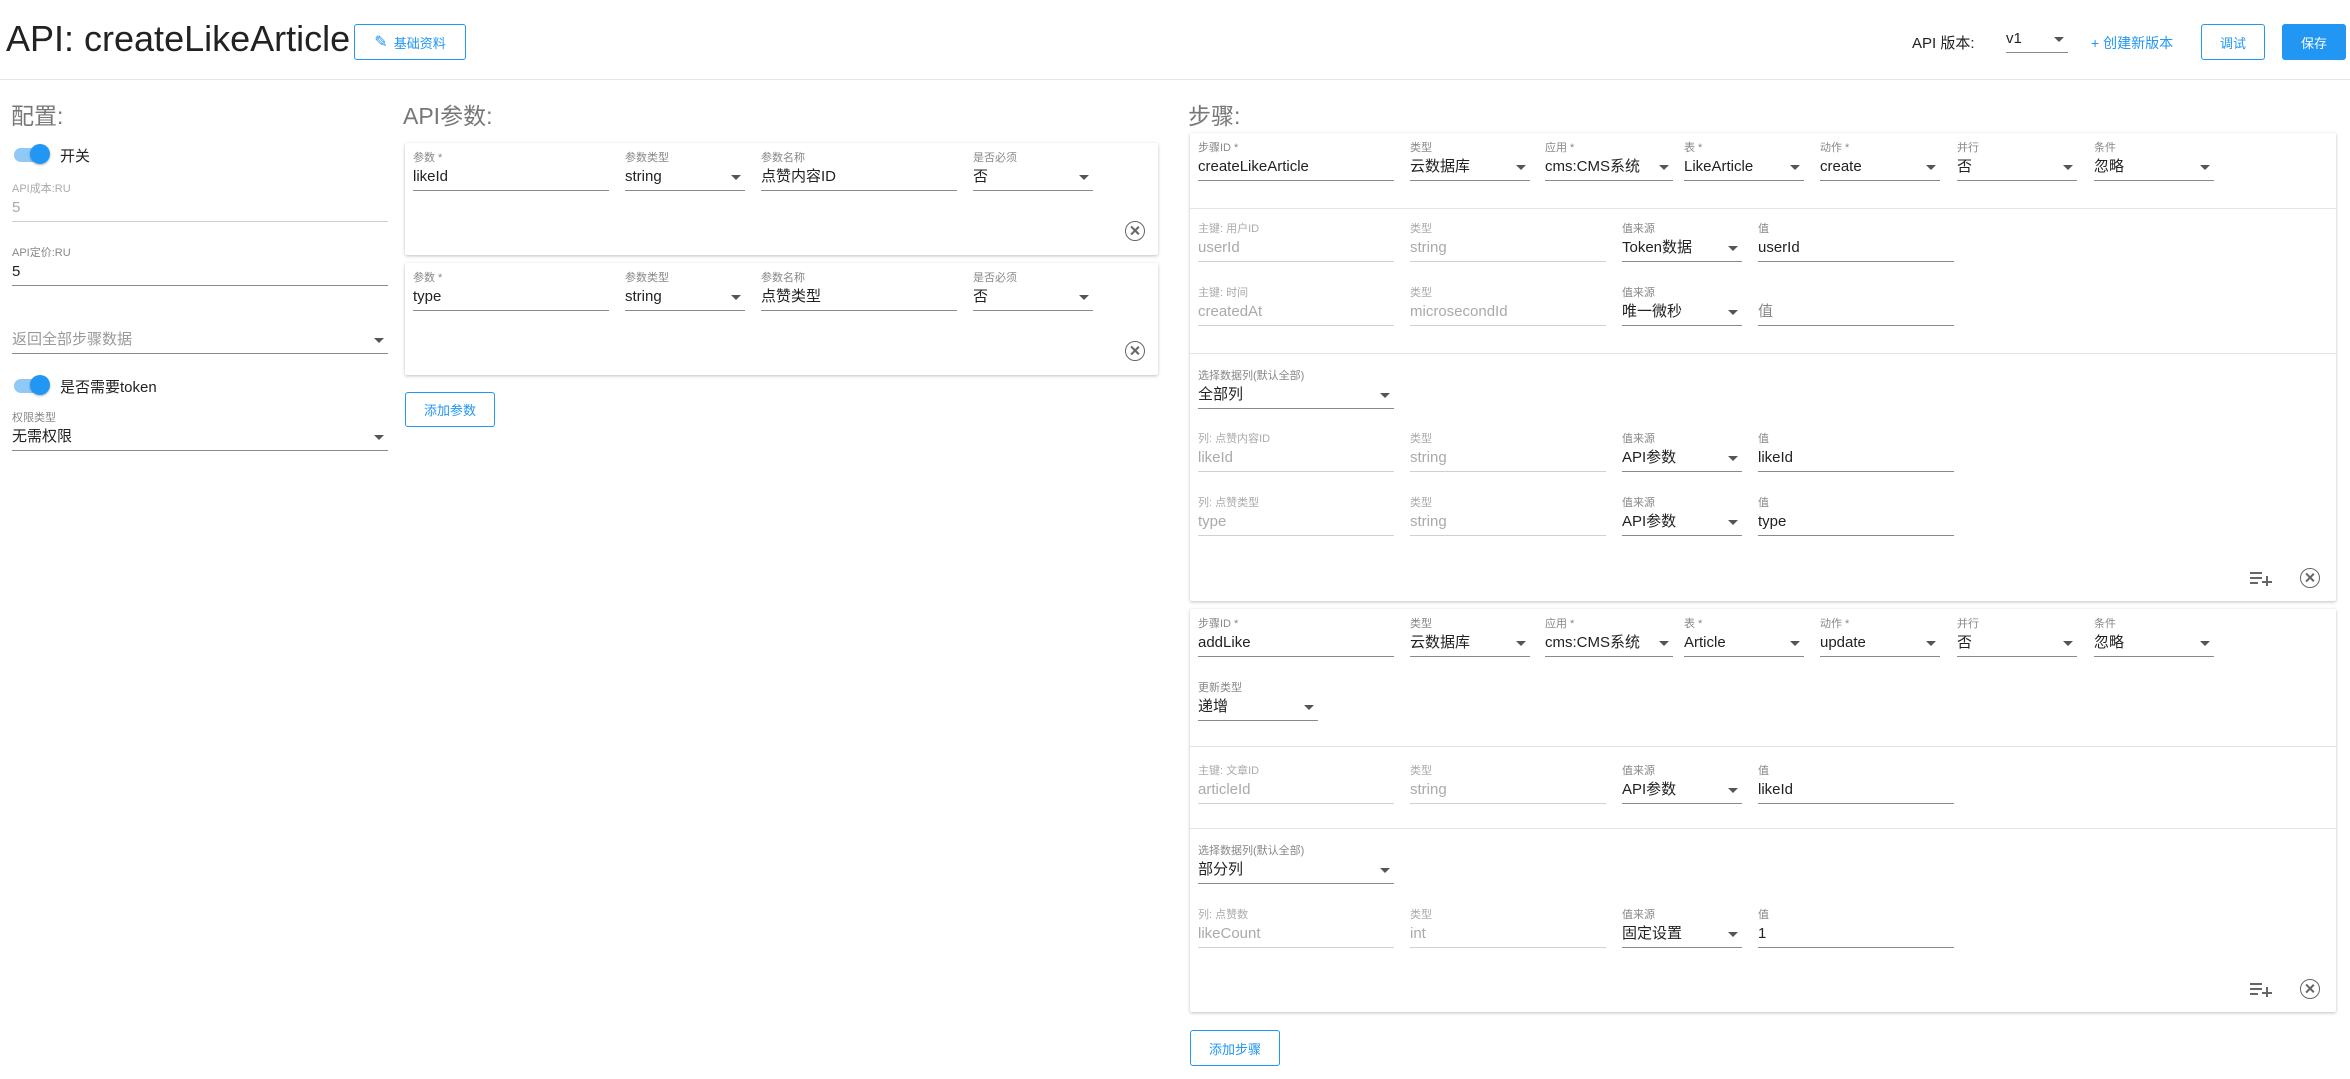 The height and width of the screenshot is (1079, 2350). Describe the element at coordinates (1421, 915) in the screenshot. I see `column-type-label: 类型` at that location.